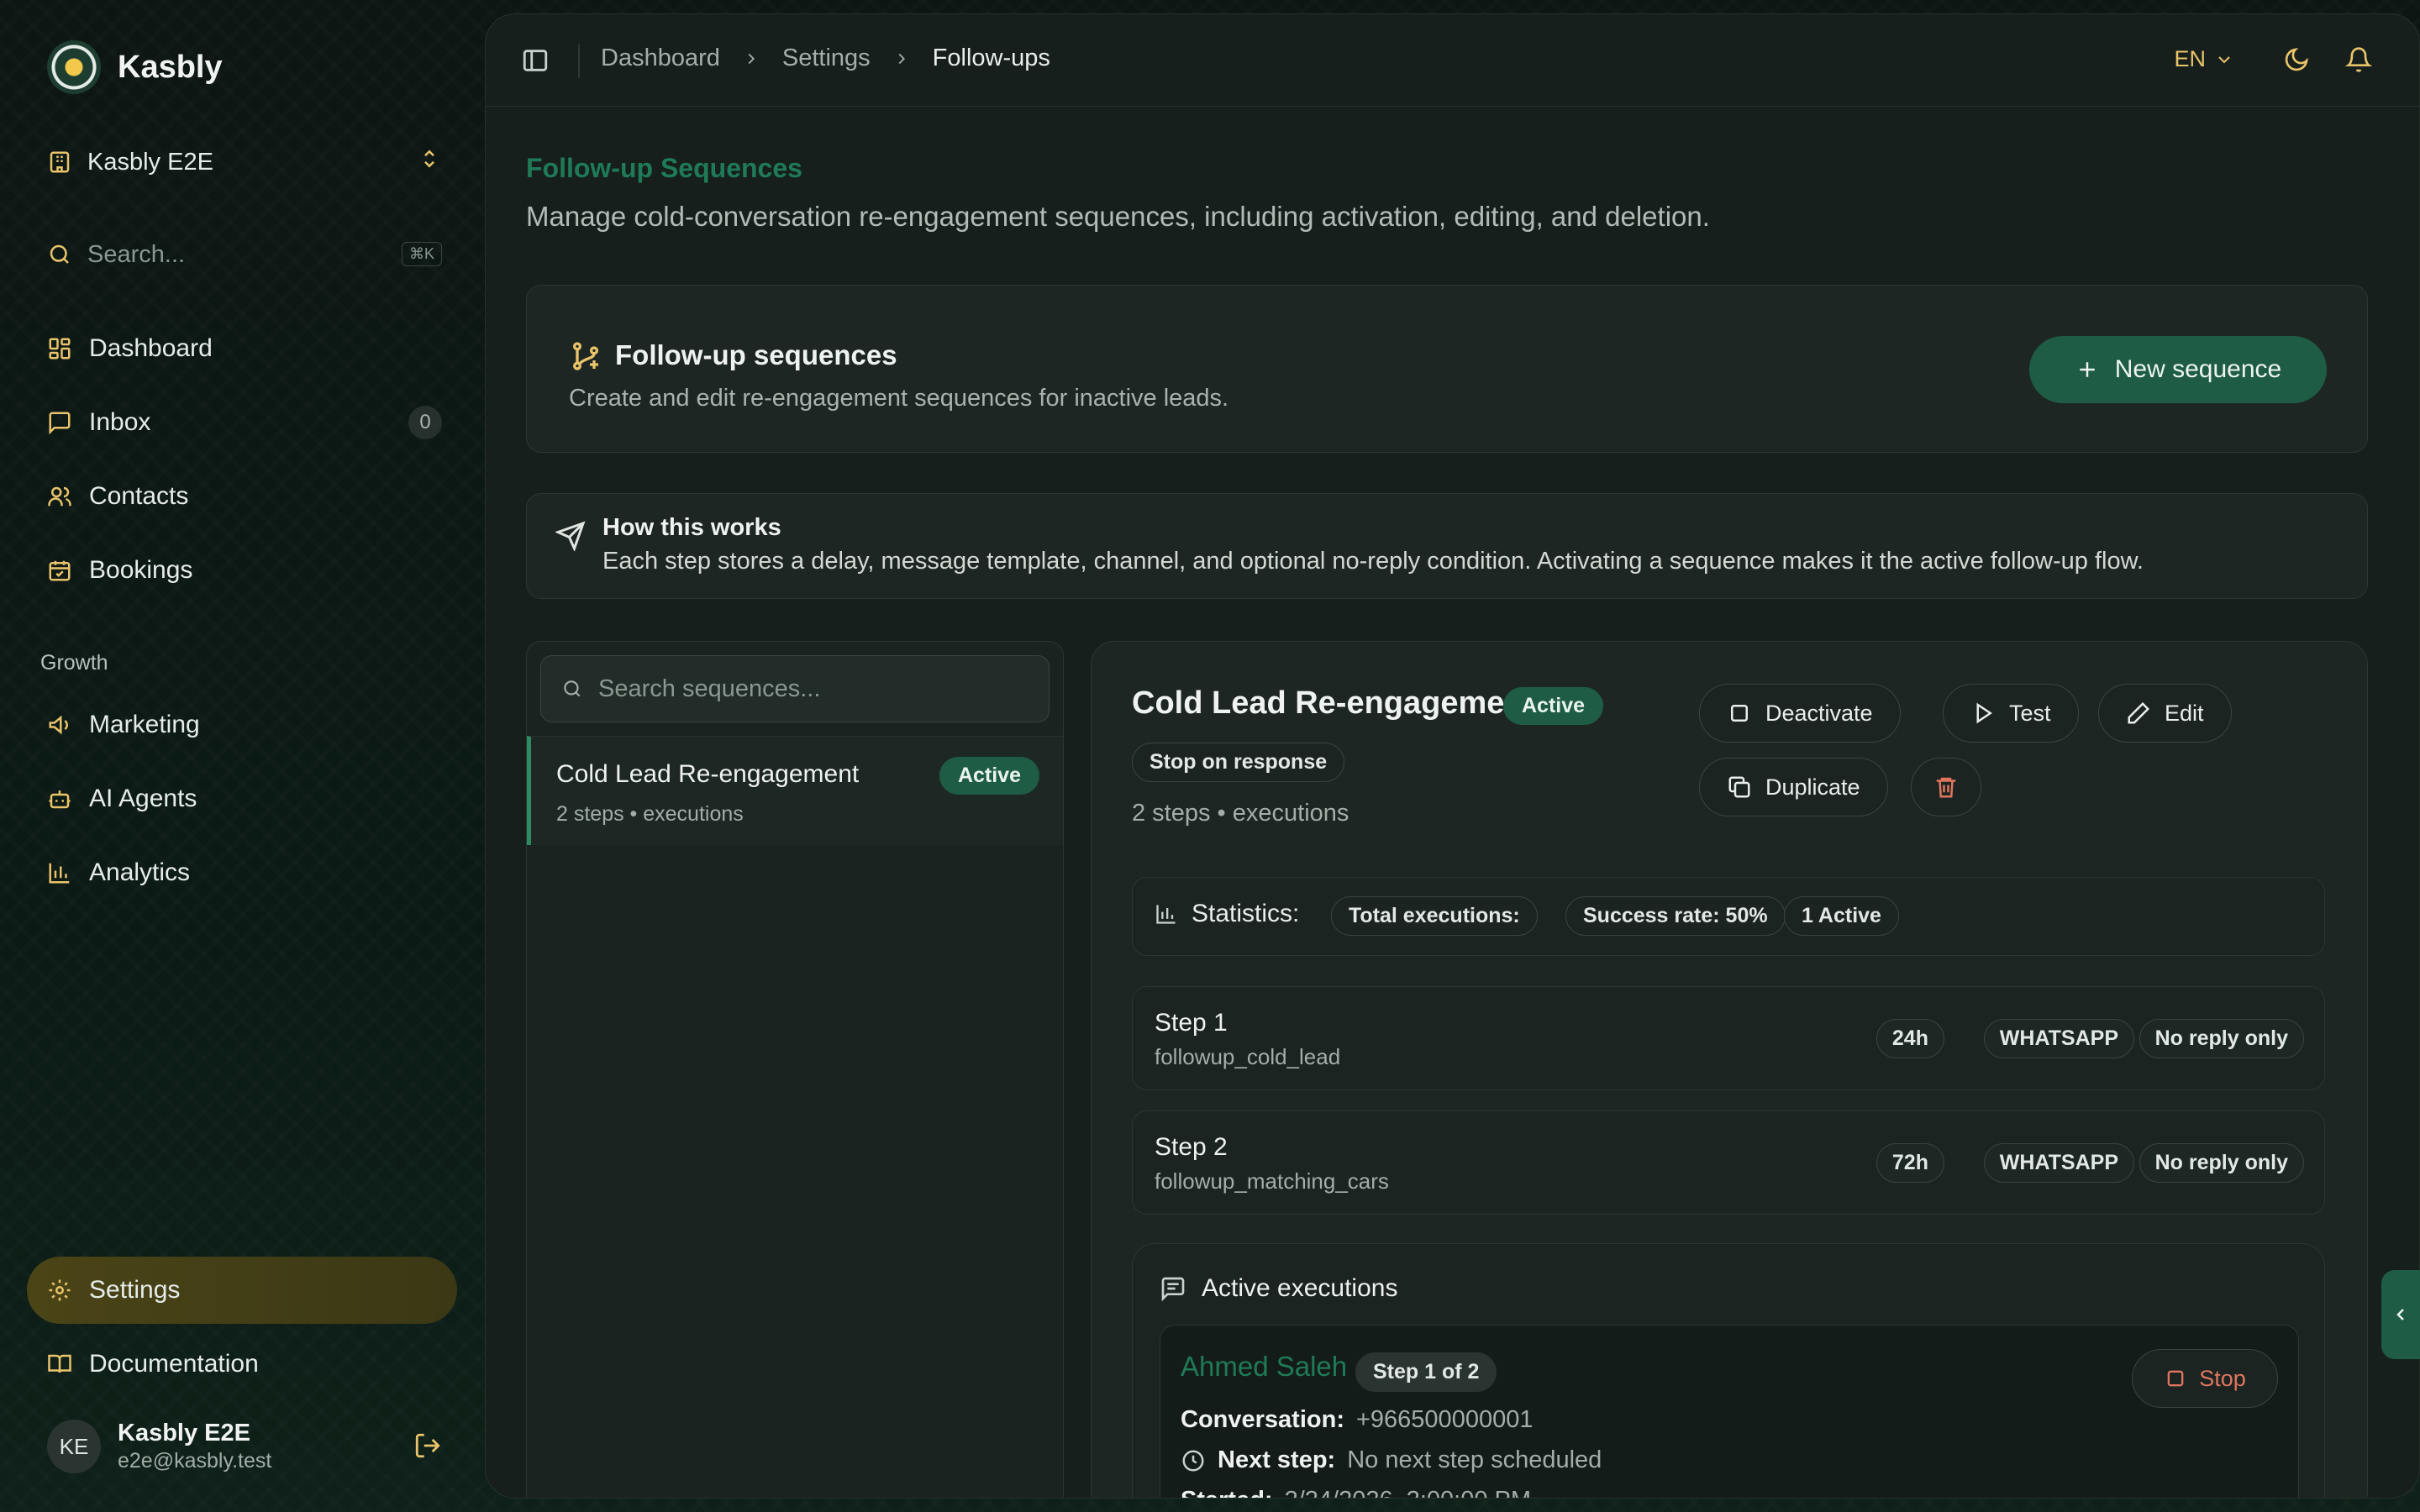 The height and width of the screenshot is (1512, 2420). What do you see at coordinates (244, 254) in the screenshot?
I see `sidebar-search: Search... ⌘K` at bounding box center [244, 254].